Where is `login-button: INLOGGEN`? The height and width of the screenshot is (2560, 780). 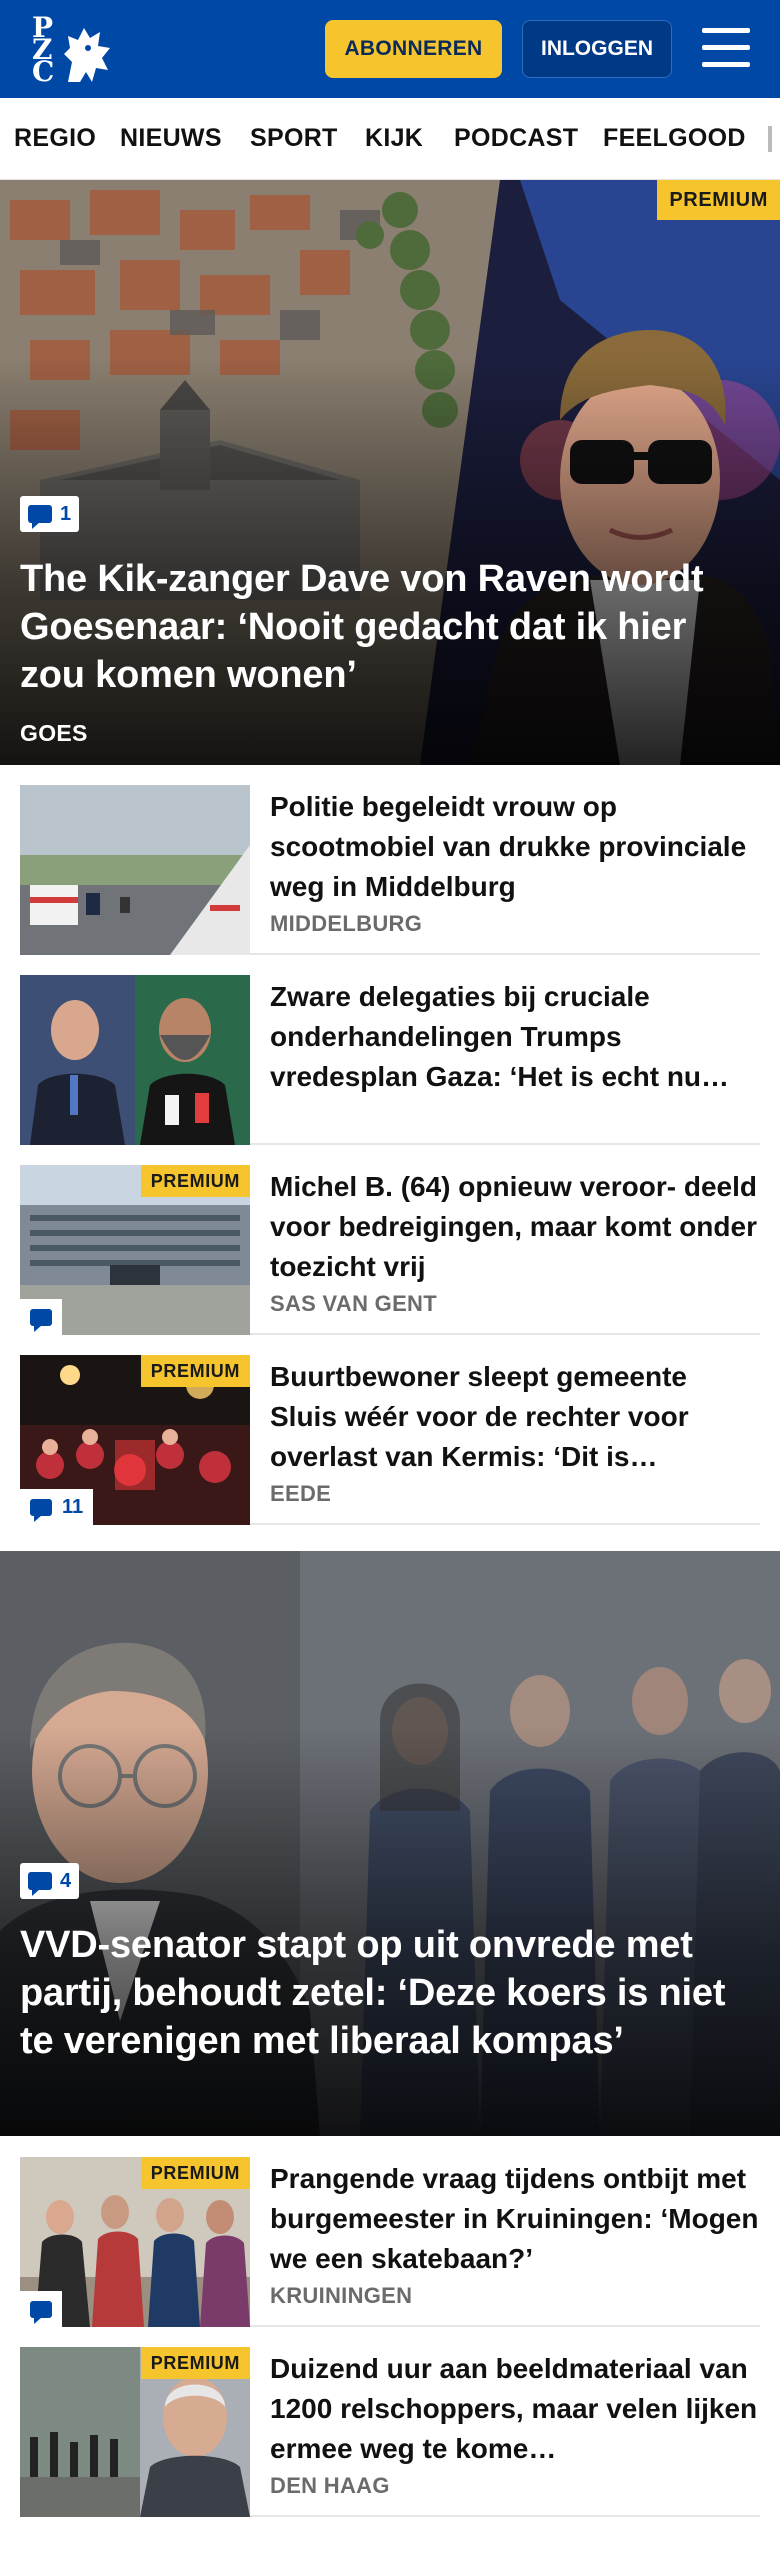
login-button: INLOGGEN is located at coordinates (597, 49).